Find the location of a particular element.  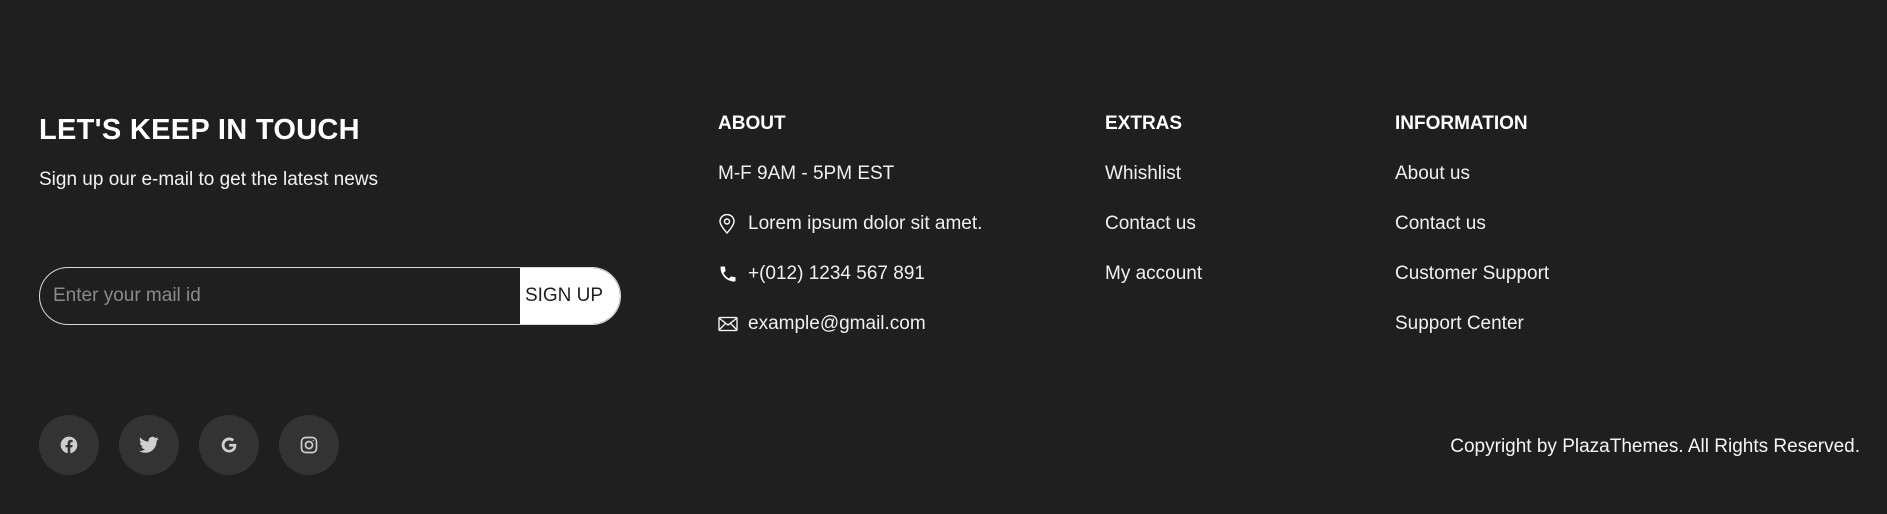

about-email-text: example@gmail.com is located at coordinates (837, 324).